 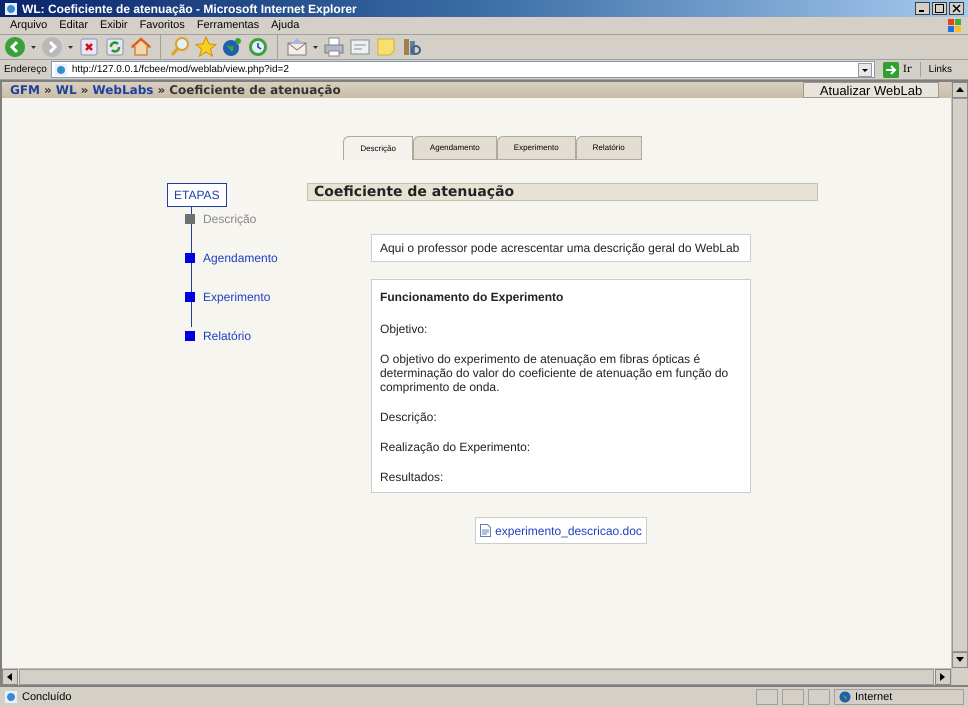 What do you see at coordinates (555, 373) in the screenshot?
I see `section-paragraph: O objetivo do experimento de atenuação em fibras ópticas é determinação do valor do coeficiente de atenuação em função do comprimento de onda.` at bounding box center [555, 373].